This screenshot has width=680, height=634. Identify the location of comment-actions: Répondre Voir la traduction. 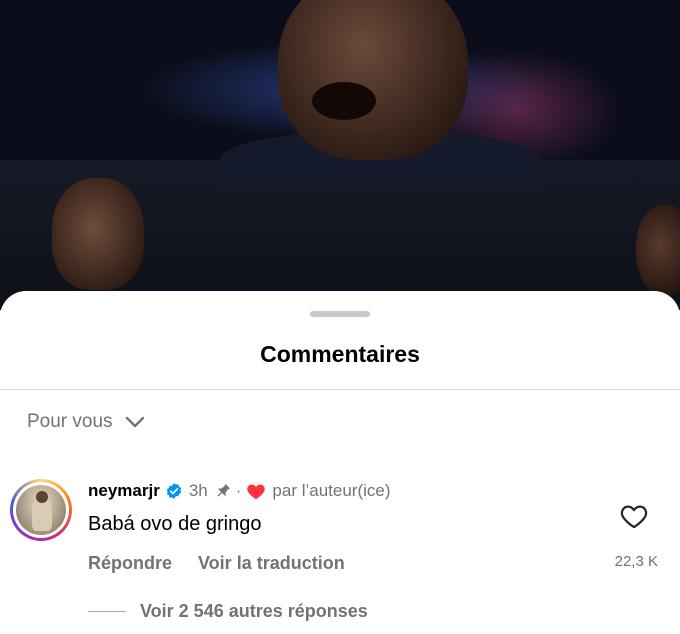
(216, 563).